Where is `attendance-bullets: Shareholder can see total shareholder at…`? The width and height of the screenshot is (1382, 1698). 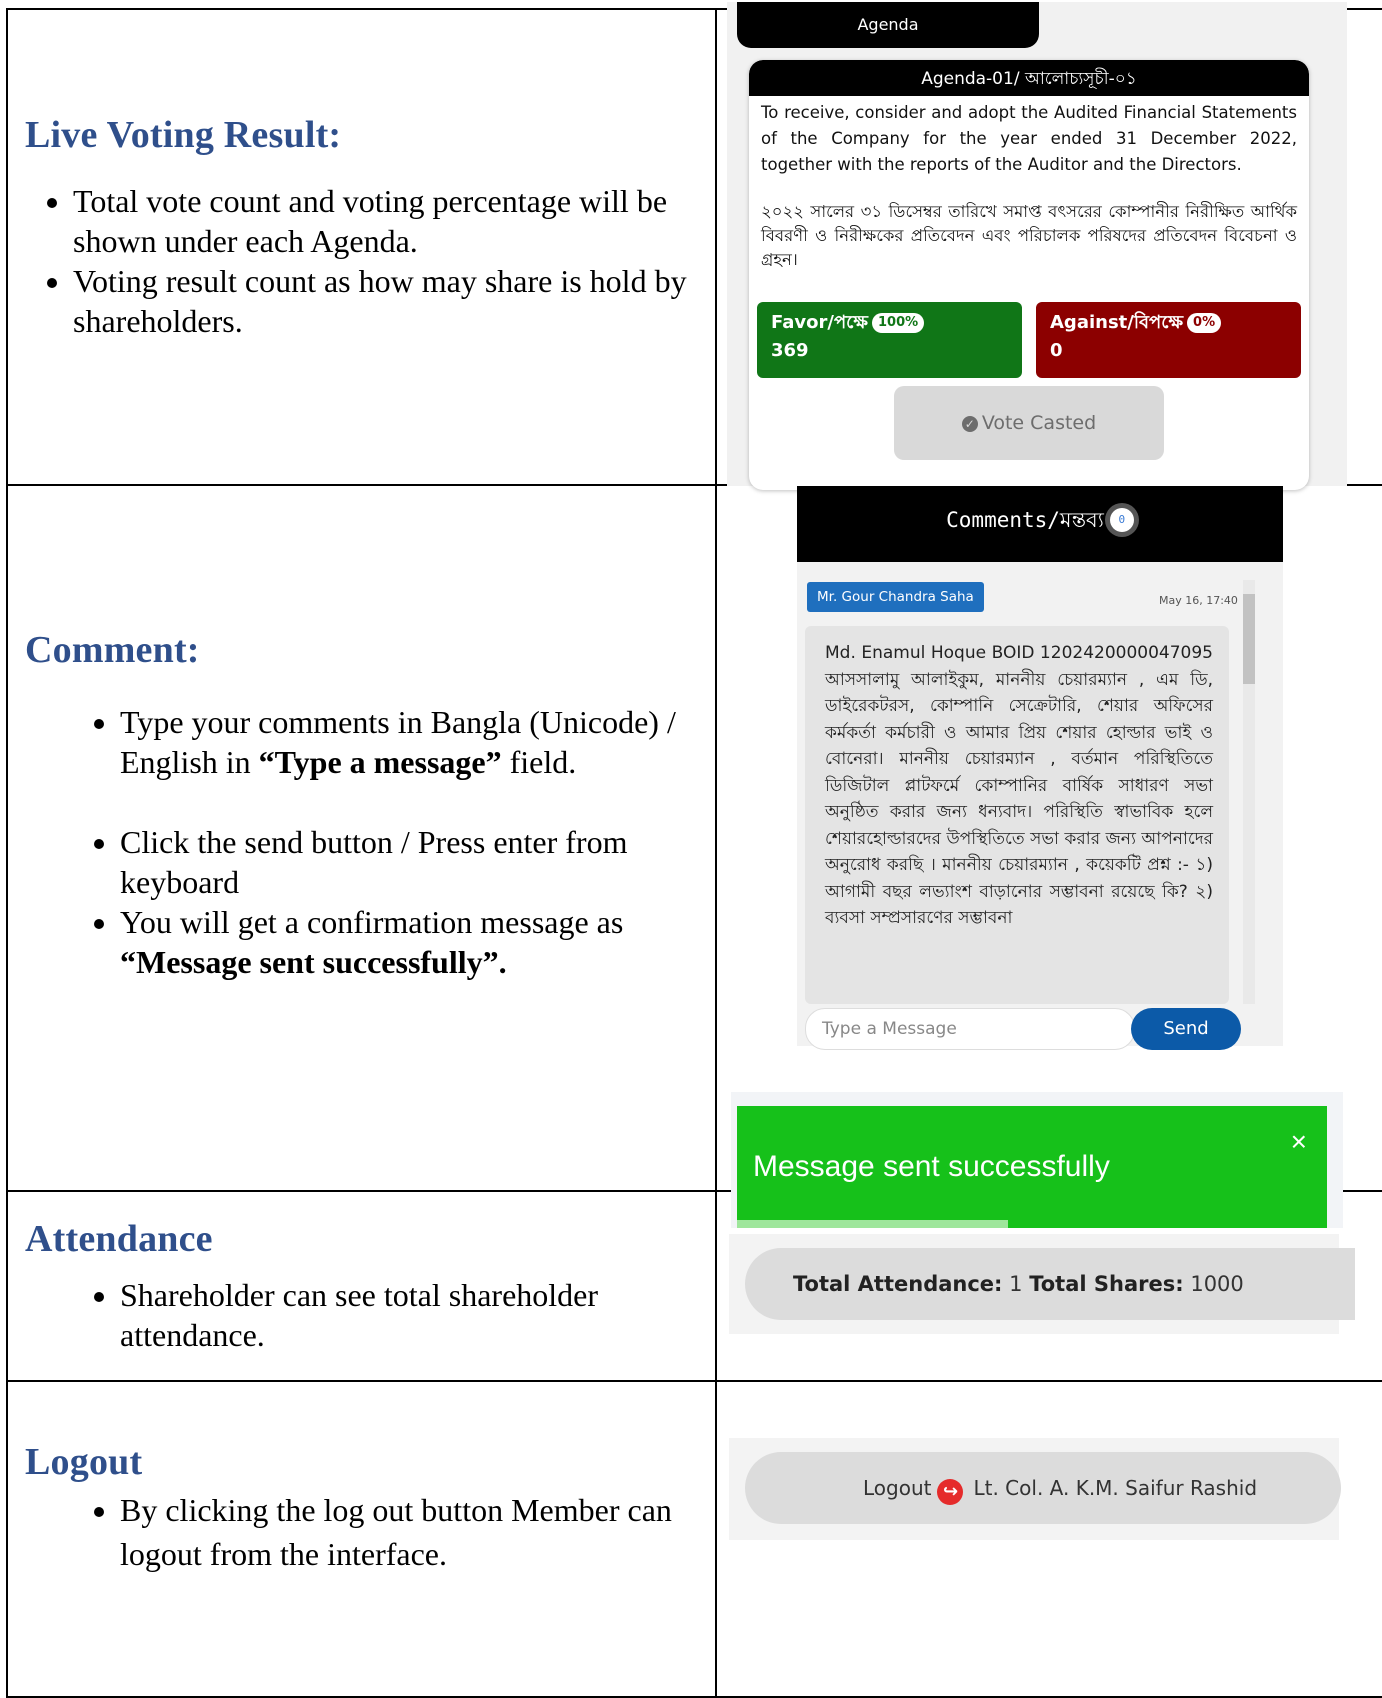
attendance-bullets: Shareholder can see total shareholder at… is located at coordinates (365, 1315).